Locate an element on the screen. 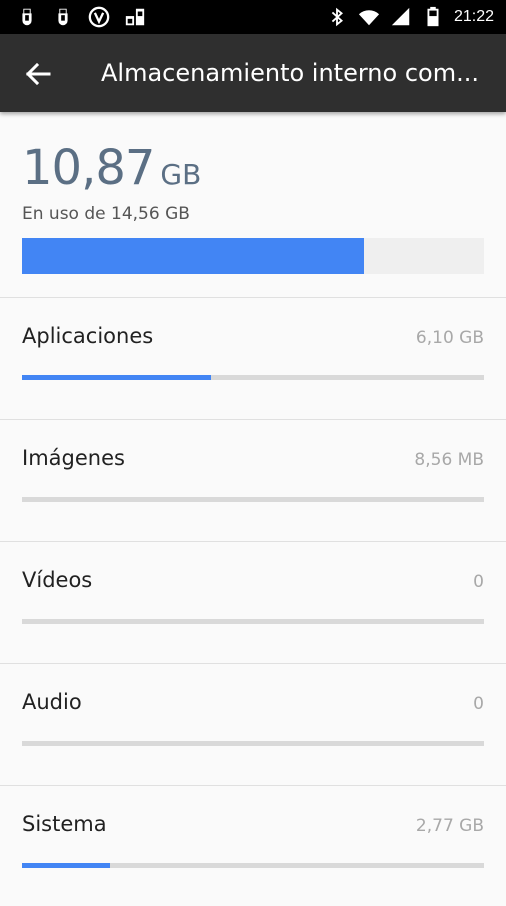 This screenshot has height=906, width=506. used-storage: 10,87 GB is located at coordinates (111, 168).